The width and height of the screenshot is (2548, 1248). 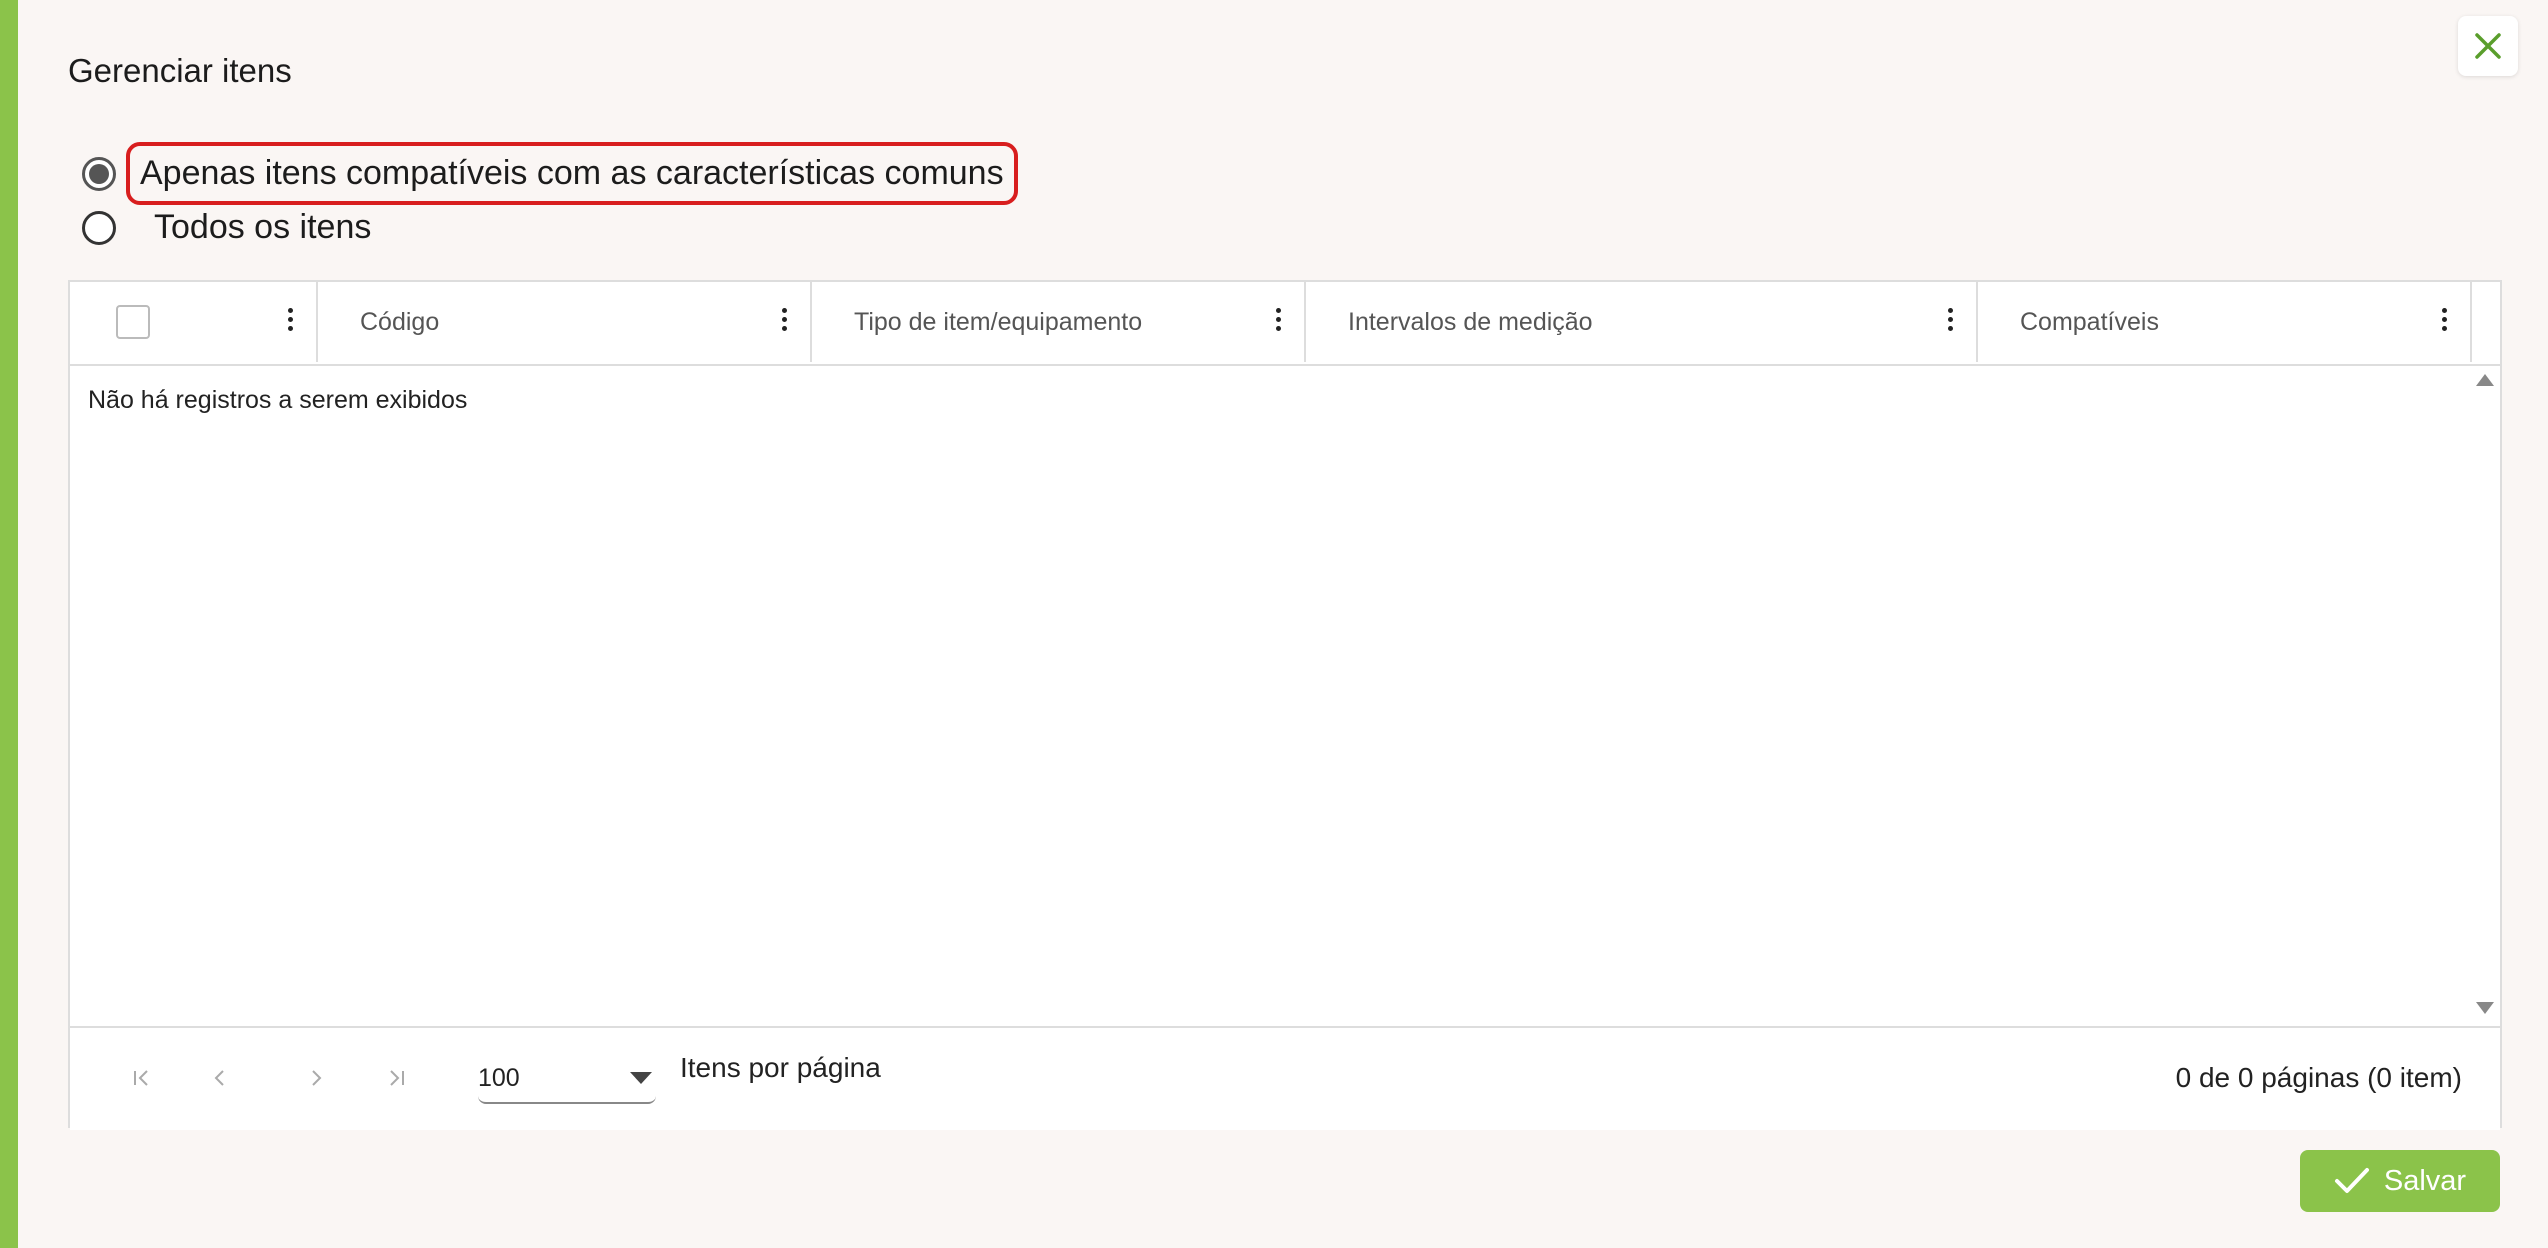 What do you see at coordinates (2089, 321) in the screenshot?
I see `column-header-label: Compatíveis` at bounding box center [2089, 321].